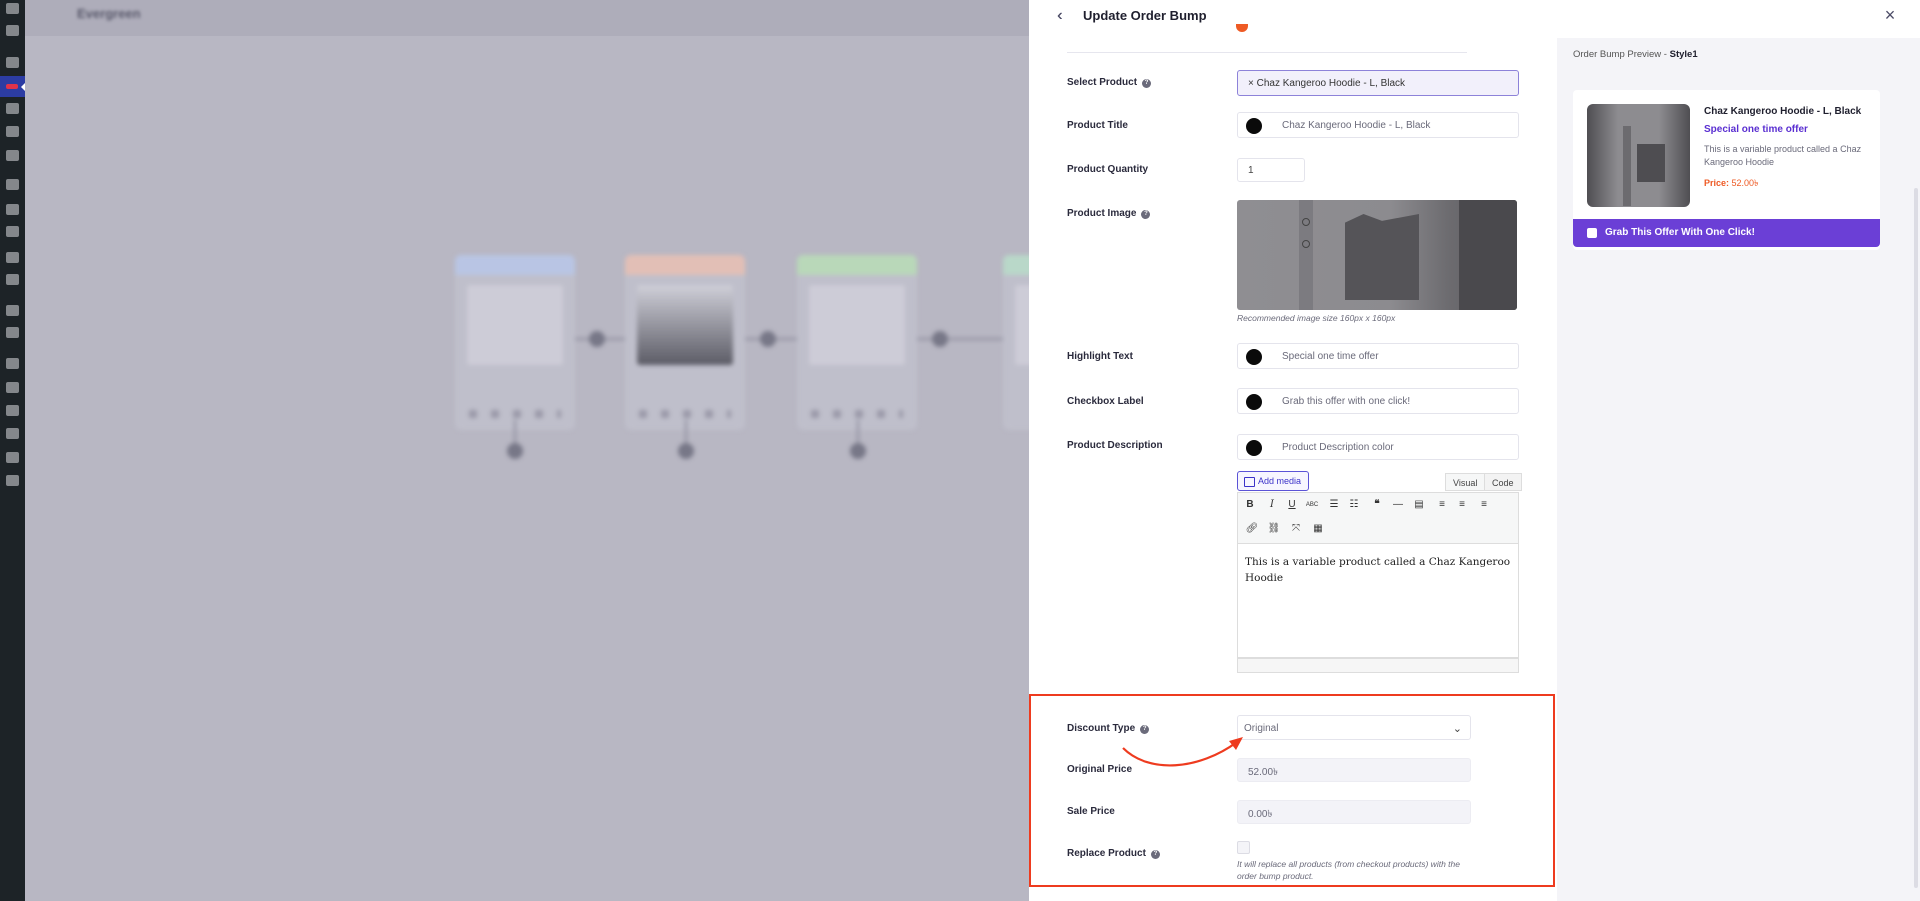 The width and height of the screenshot is (1920, 901). I want to click on payments-icon, so click(12, 231).